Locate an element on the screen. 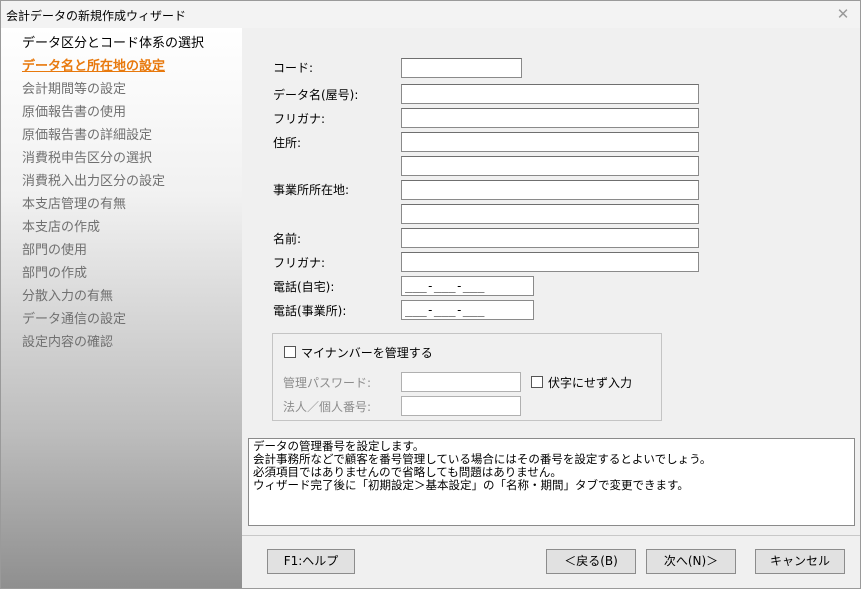 This screenshot has height=589, width=861. address-line2-input is located at coordinates (550, 166).